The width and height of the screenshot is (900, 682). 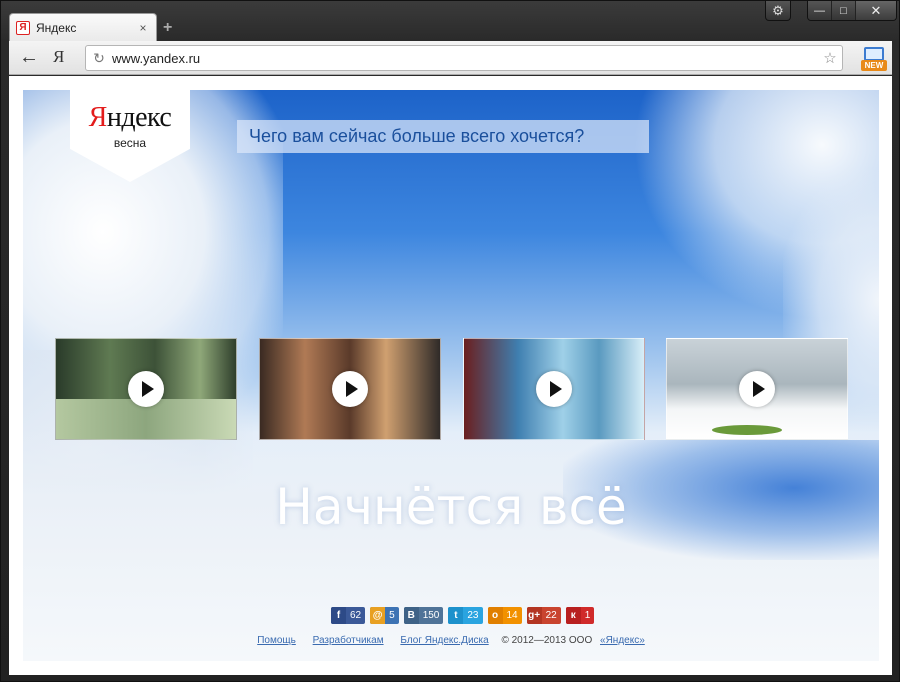 I want to click on footer-link-developers: Разработчикам, so click(x=348, y=640).